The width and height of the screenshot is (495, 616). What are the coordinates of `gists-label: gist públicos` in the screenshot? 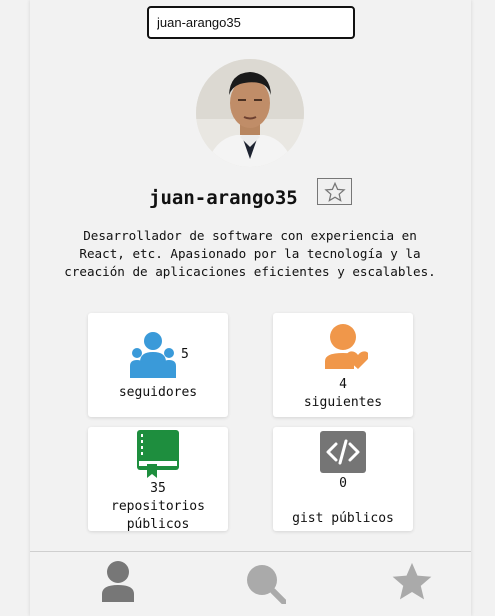 It's located at (343, 518).